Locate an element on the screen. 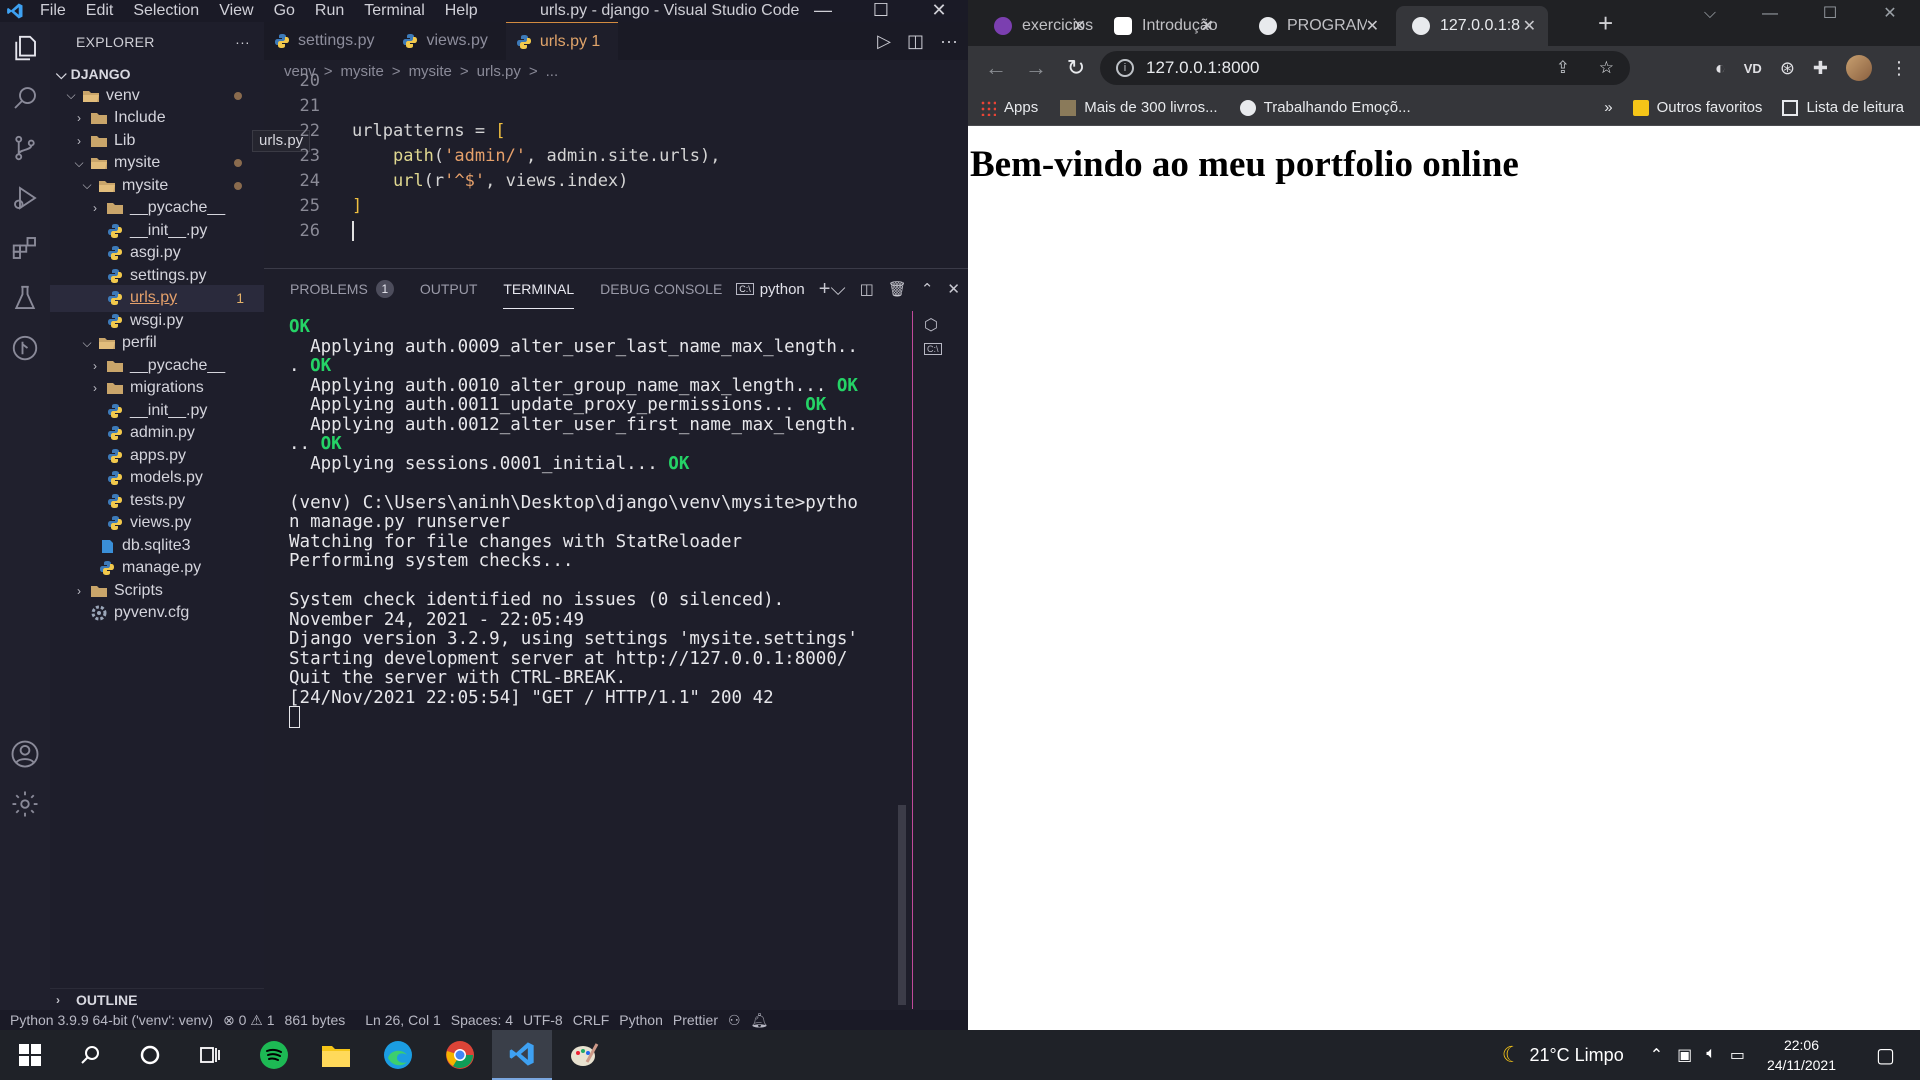  spotify-icon is located at coordinates (274, 1055).